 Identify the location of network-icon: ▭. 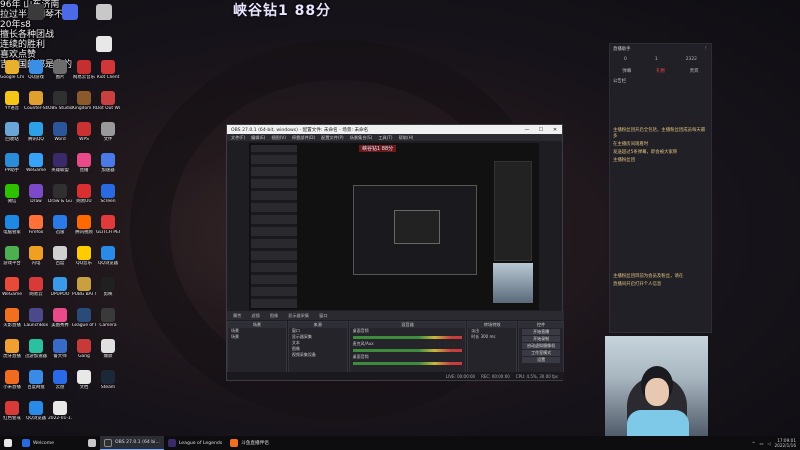
(761, 443).